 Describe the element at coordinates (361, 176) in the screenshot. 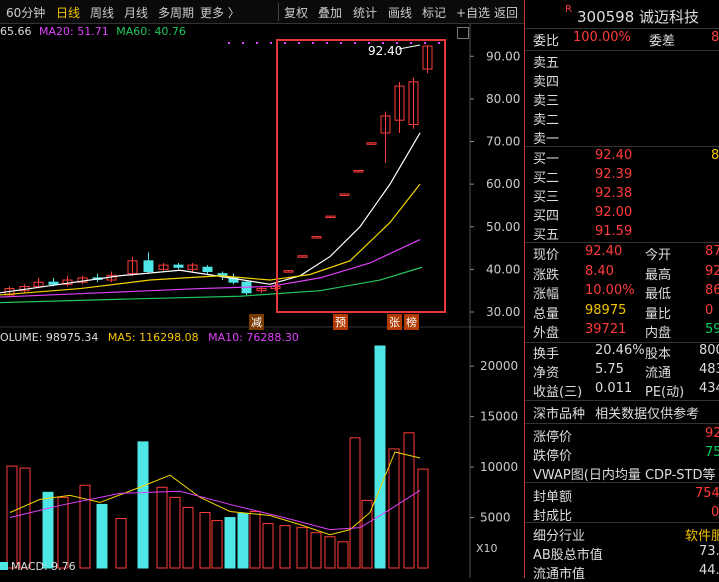

I see `highlight-box` at that location.